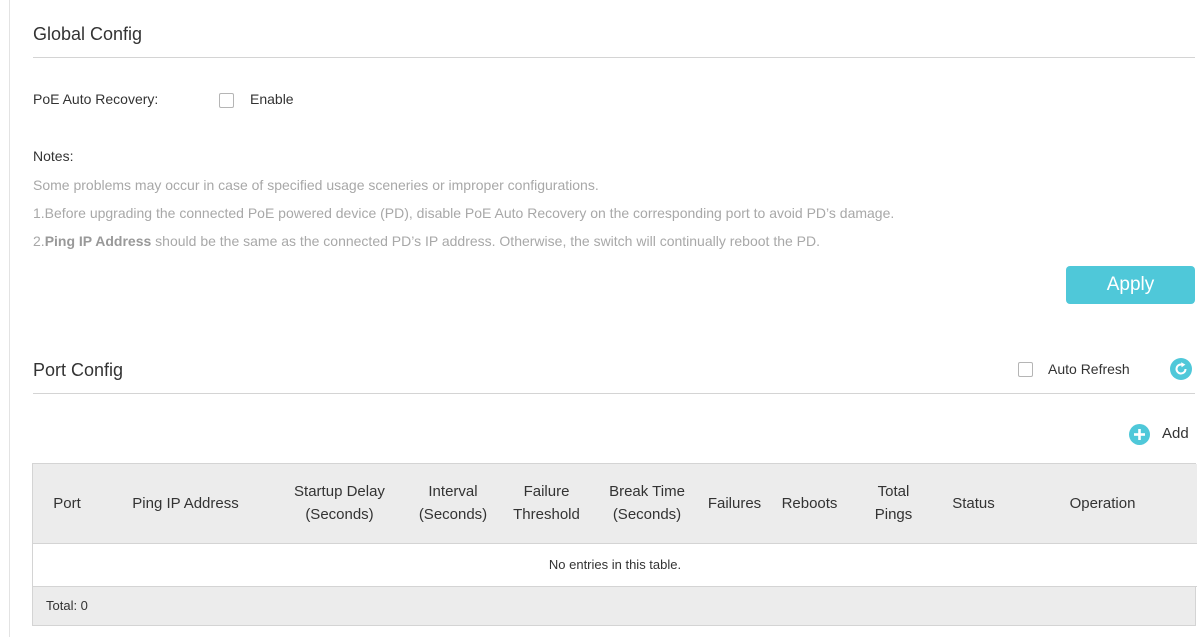  Describe the element at coordinates (1102, 503) in the screenshot. I see `column-header-operation: Operation` at that location.